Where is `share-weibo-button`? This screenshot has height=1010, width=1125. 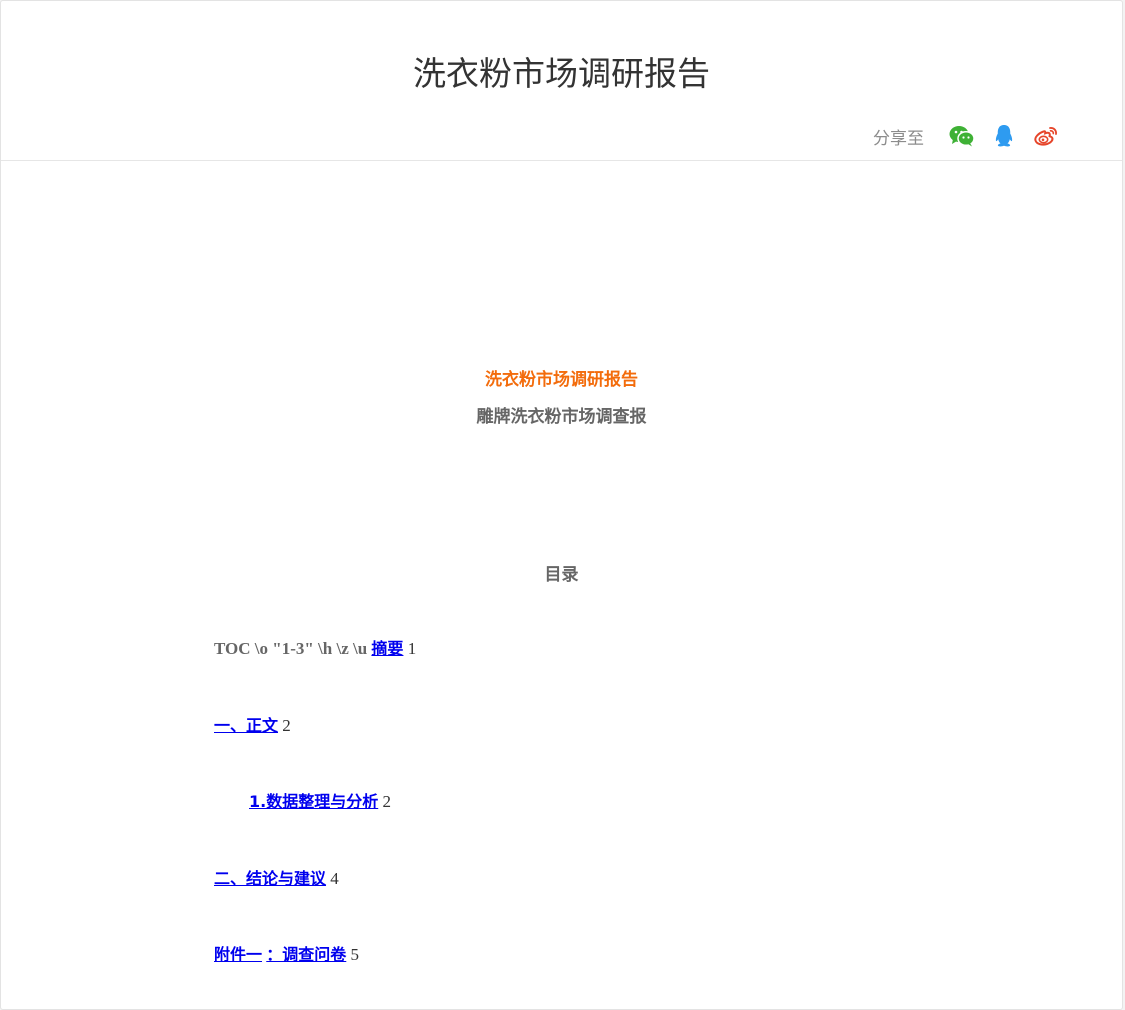
share-weibo-button is located at coordinates (1046, 136).